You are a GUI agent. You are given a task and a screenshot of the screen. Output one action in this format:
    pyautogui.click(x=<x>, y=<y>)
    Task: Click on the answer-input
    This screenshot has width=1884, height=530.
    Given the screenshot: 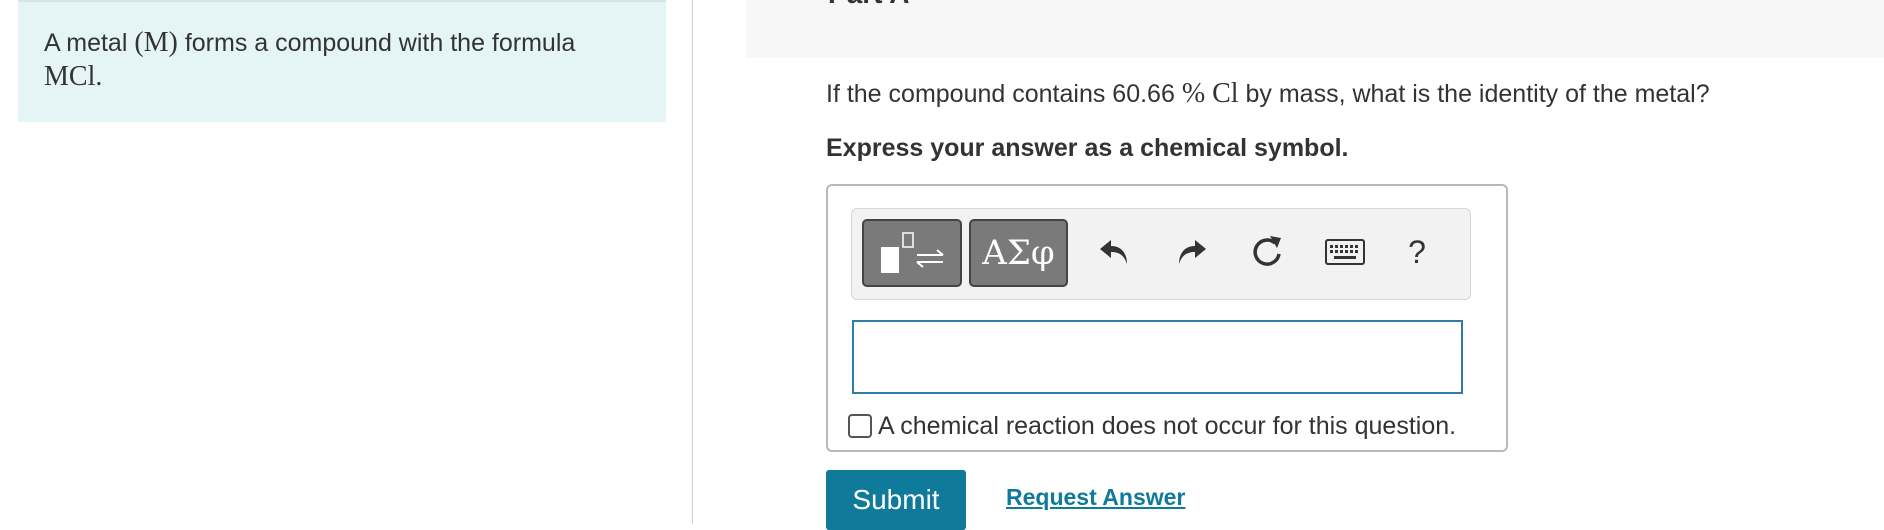 What is the action you would take?
    pyautogui.click(x=1157, y=357)
    